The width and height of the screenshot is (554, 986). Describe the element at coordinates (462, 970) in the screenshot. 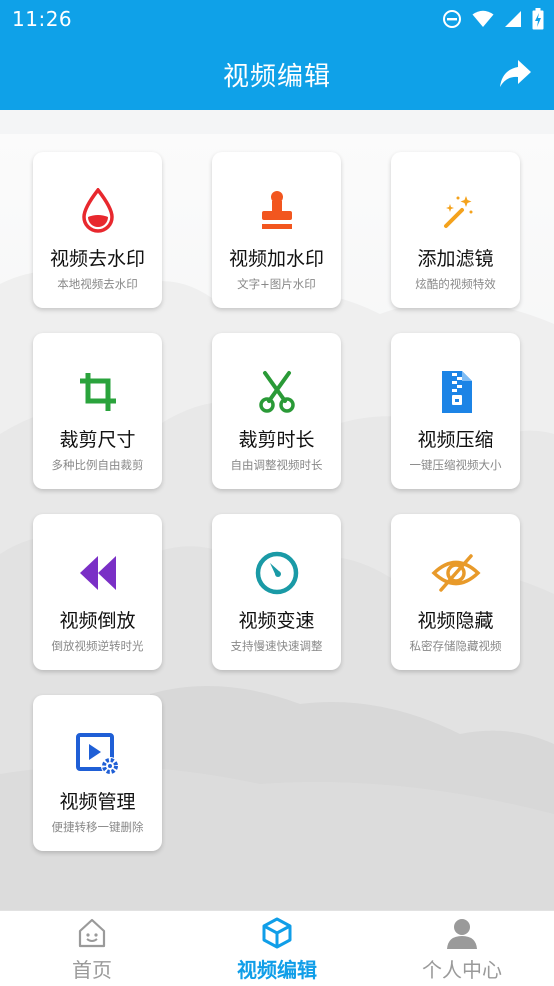

I see `tab-label: 个人中心` at that location.